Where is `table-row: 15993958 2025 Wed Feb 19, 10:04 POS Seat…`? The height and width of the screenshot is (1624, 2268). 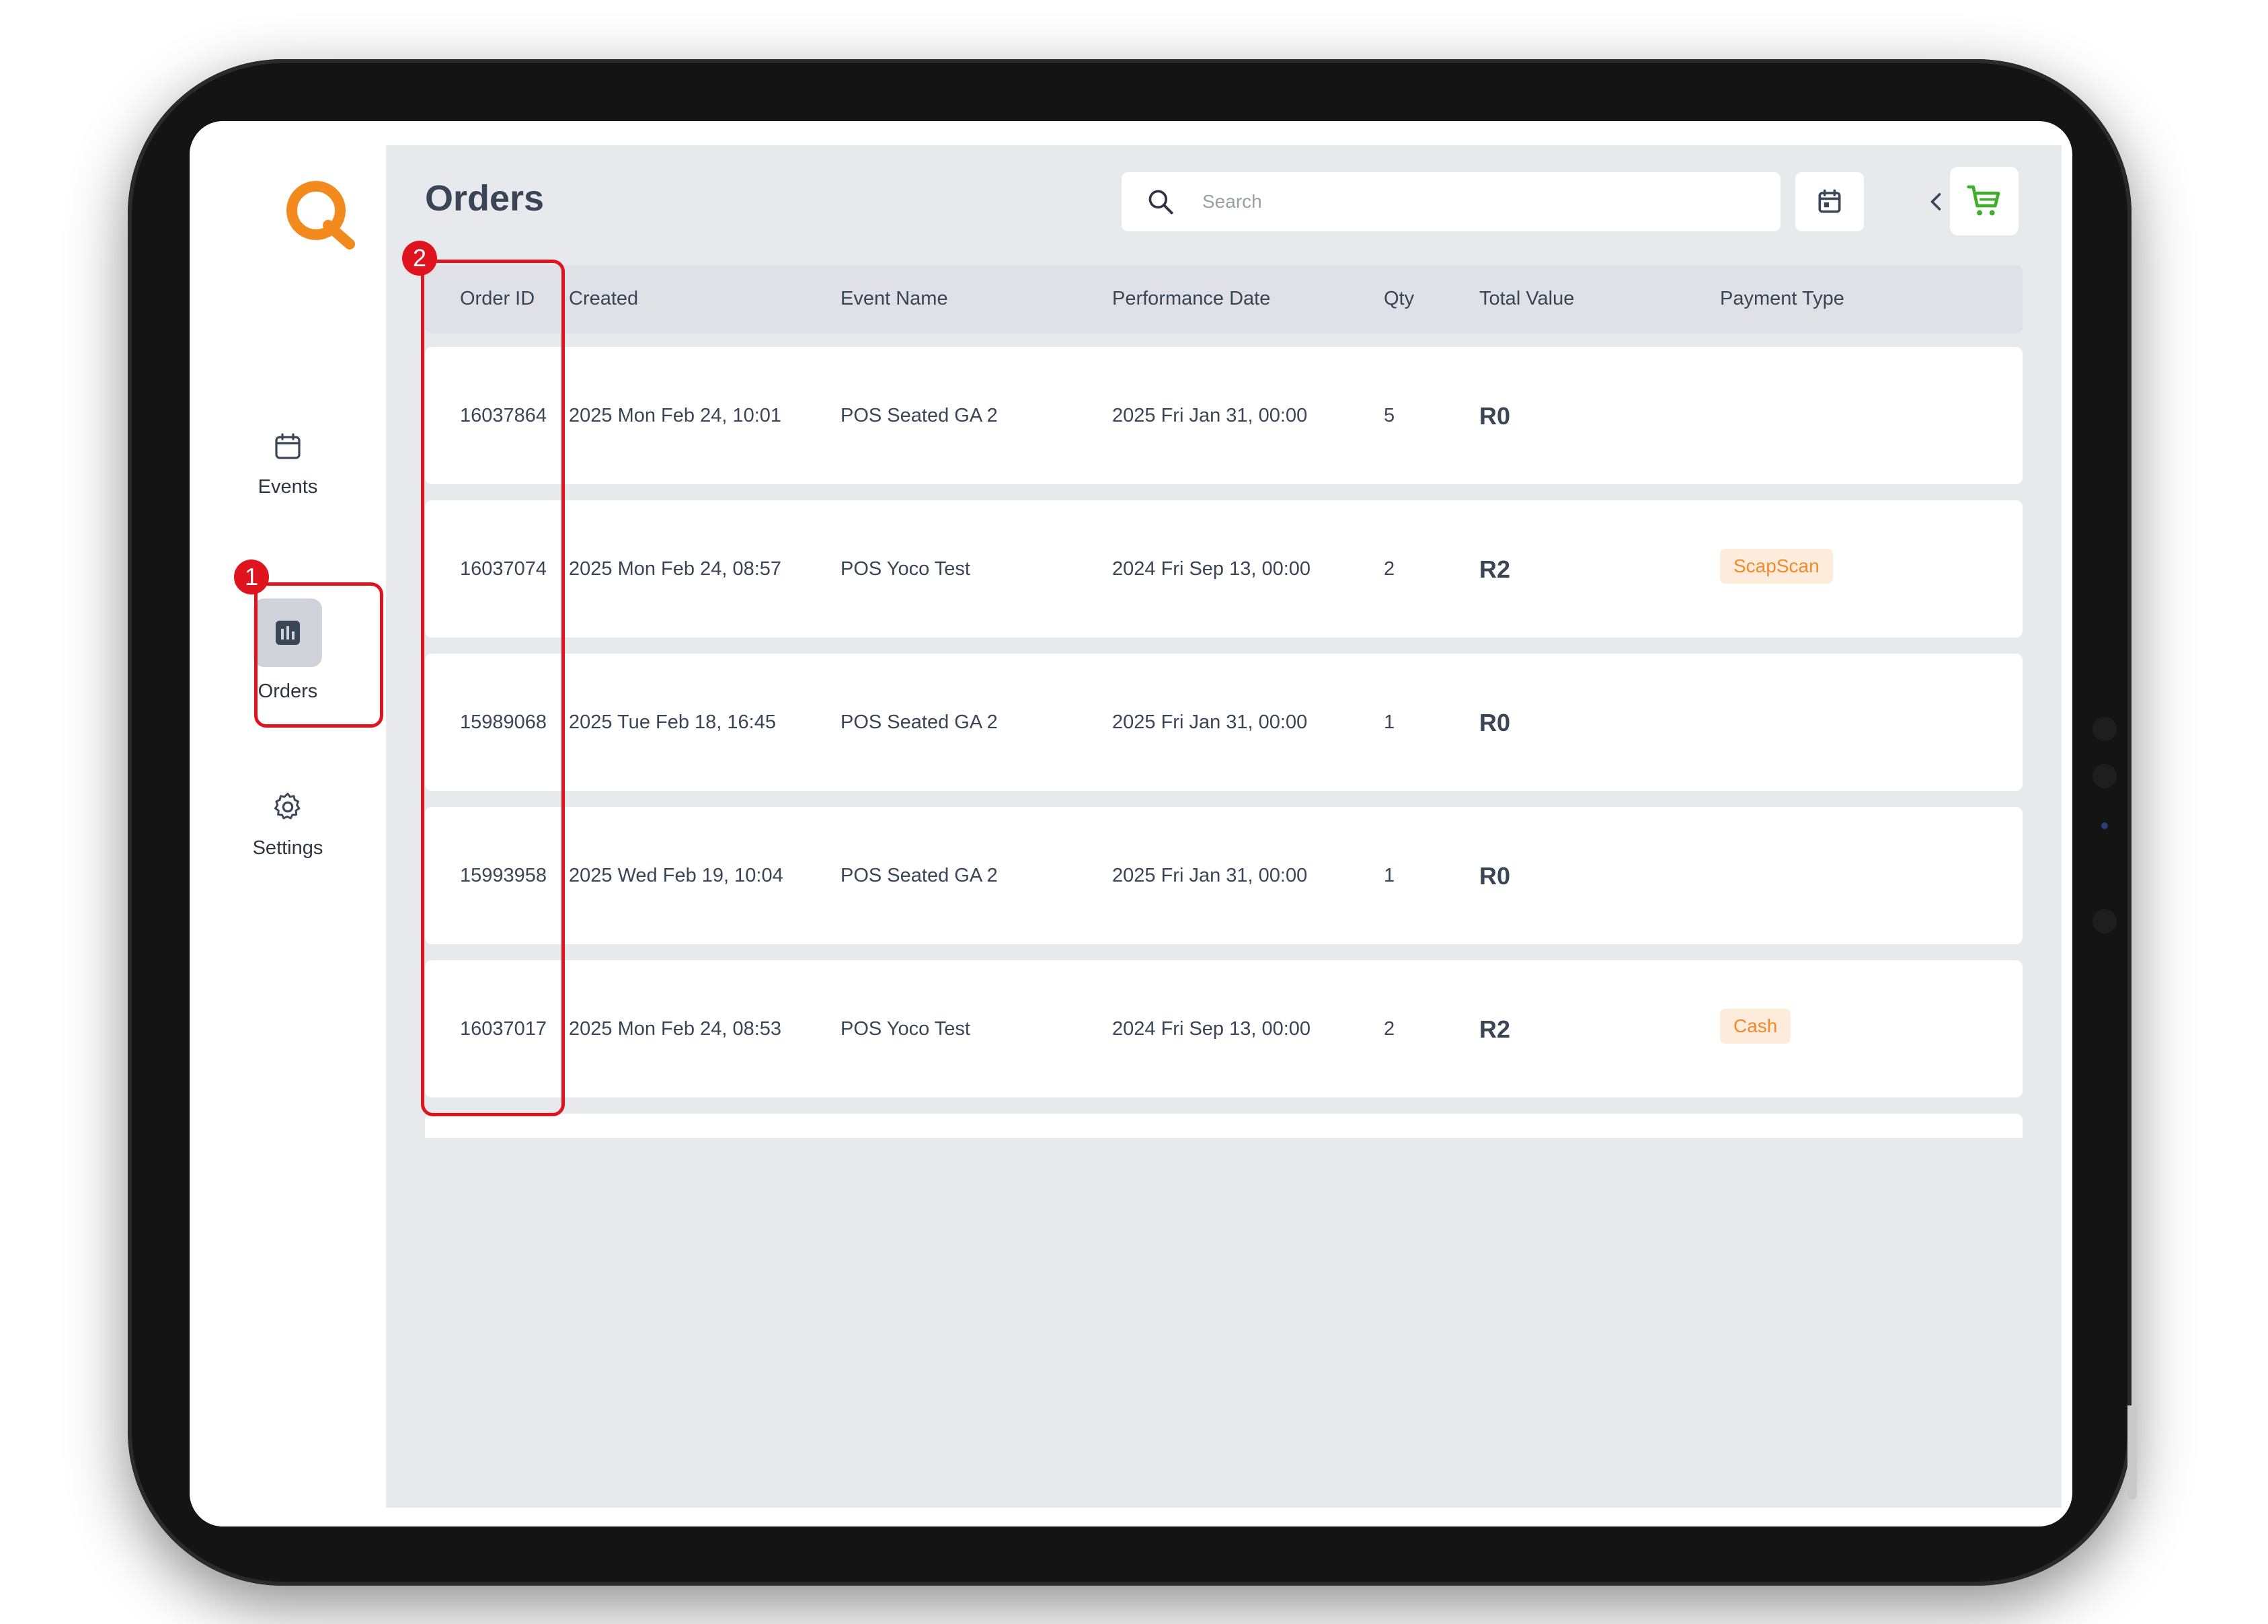
table-row: 15993958 2025 Wed Feb 19, 10:04 POS Seat… is located at coordinates (1224, 875).